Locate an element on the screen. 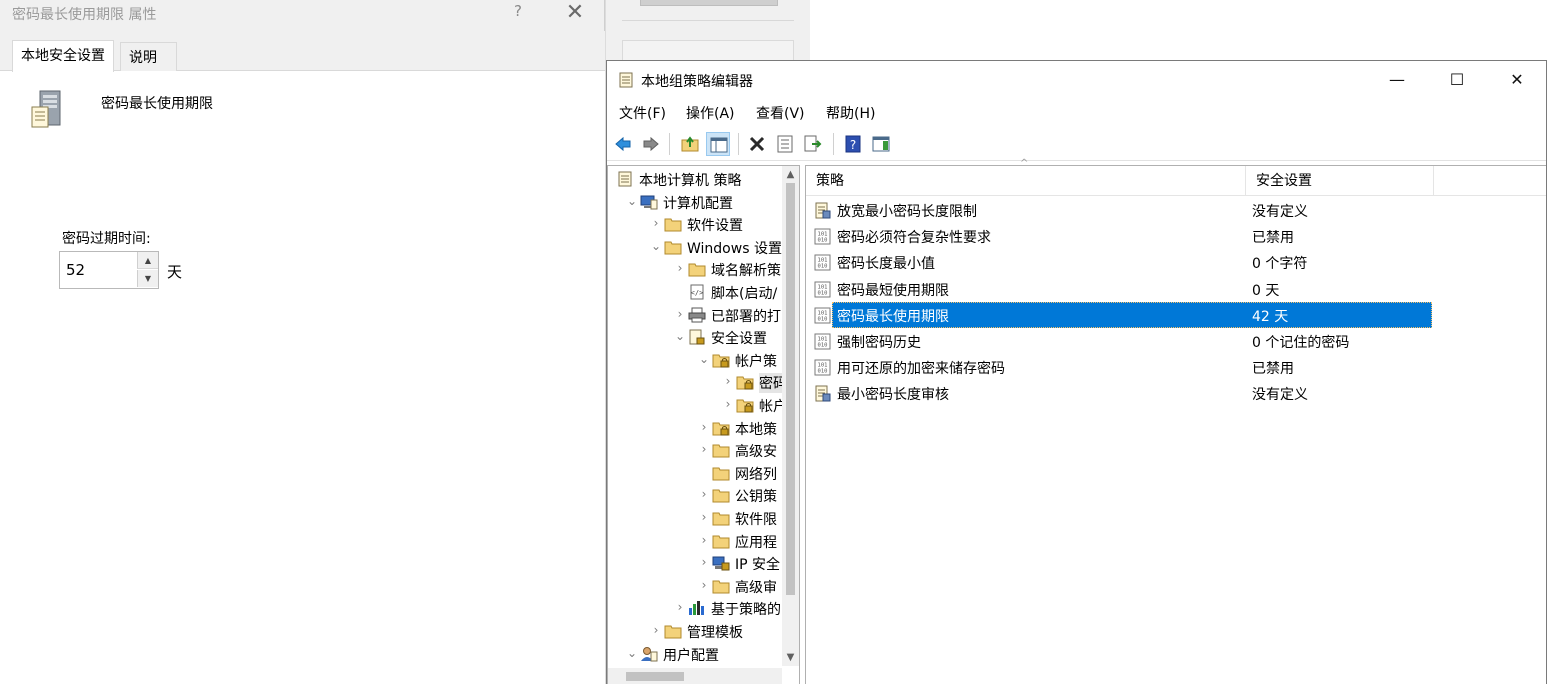 This screenshot has width=1547, height=684. tree-item: ⌄ 计算机配置 is located at coordinates (695, 202).